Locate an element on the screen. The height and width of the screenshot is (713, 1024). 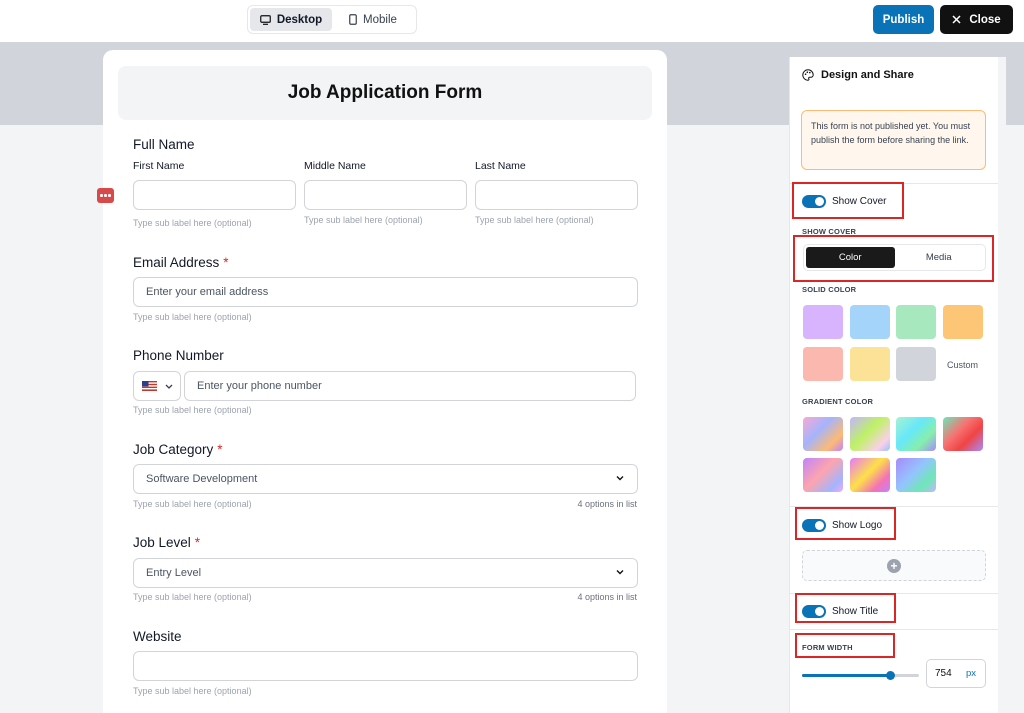
show-title-toggle: Show Title is located at coordinates (840, 611).